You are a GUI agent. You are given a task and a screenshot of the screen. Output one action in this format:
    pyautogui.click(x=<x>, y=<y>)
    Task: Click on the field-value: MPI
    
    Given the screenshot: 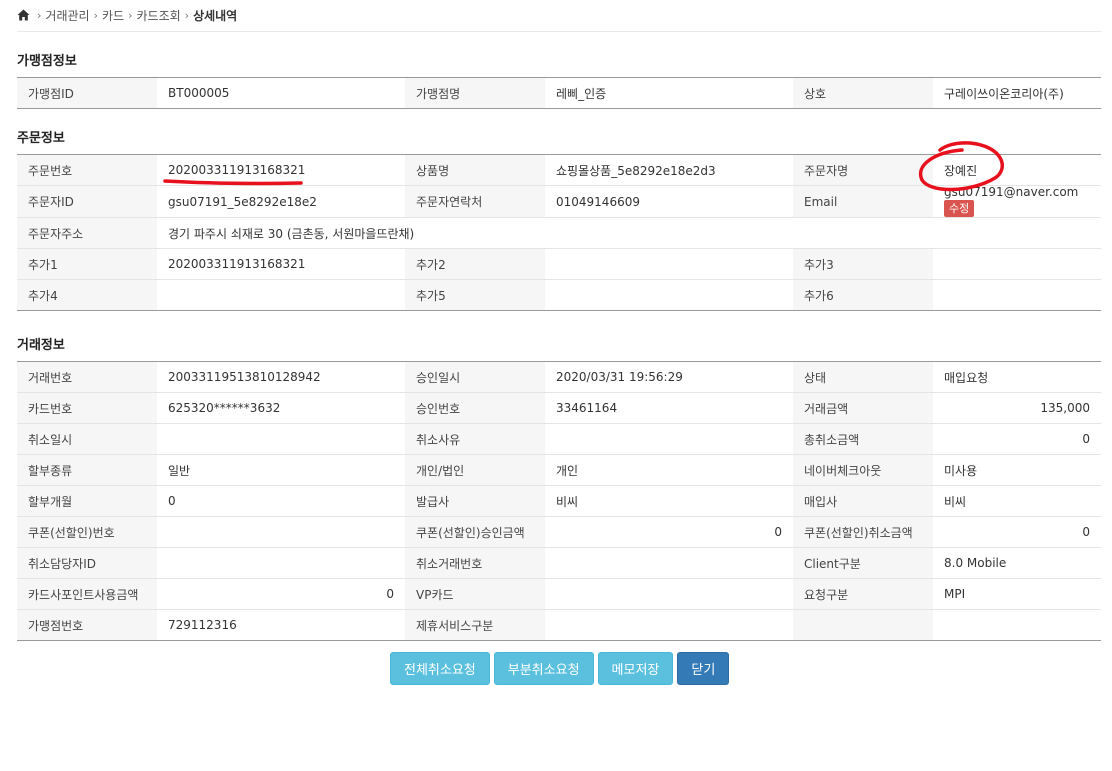 What is the action you would take?
    pyautogui.click(x=1017, y=594)
    